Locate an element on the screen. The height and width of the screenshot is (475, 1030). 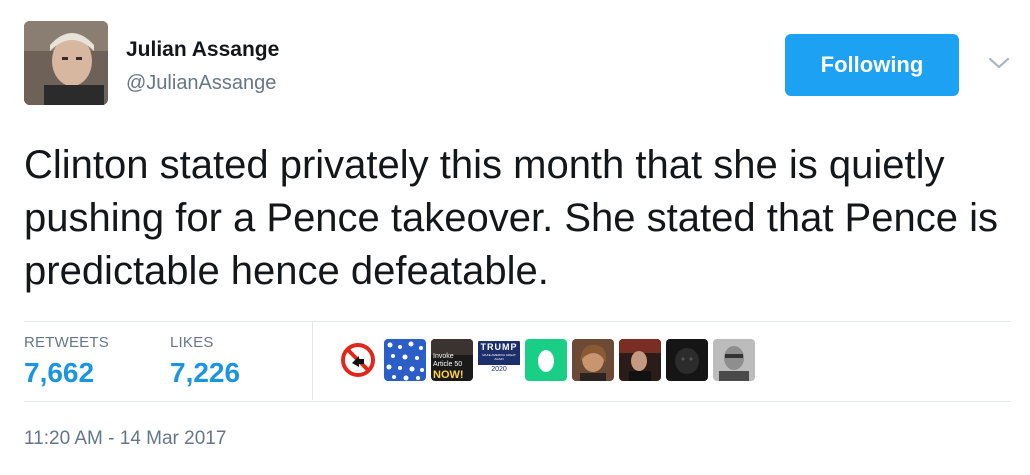
likes-count: 7,226 is located at coordinates (205, 373).